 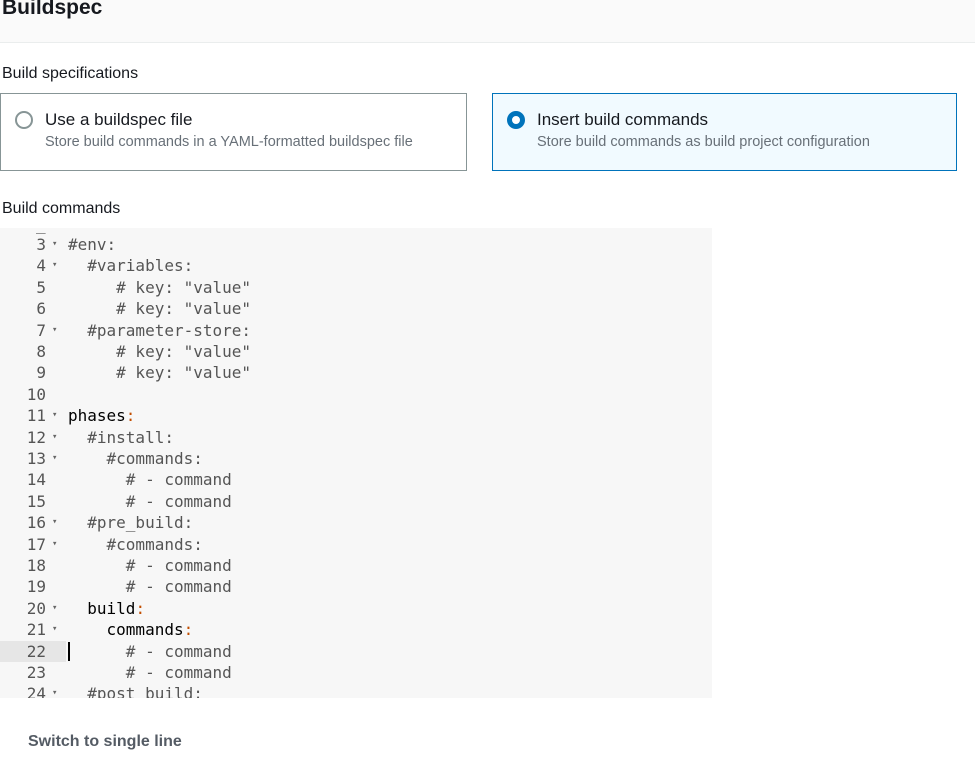 What do you see at coordinates (41, 287) in the screenshot?
I see `line-number: 5` at bounding box center [41, 287].